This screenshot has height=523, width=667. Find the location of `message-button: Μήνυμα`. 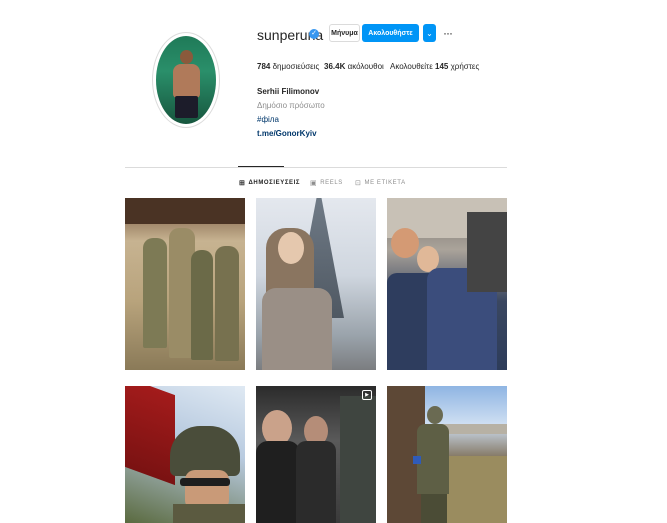

message-button: Μήνυμα is located at coordinates (344, 33).